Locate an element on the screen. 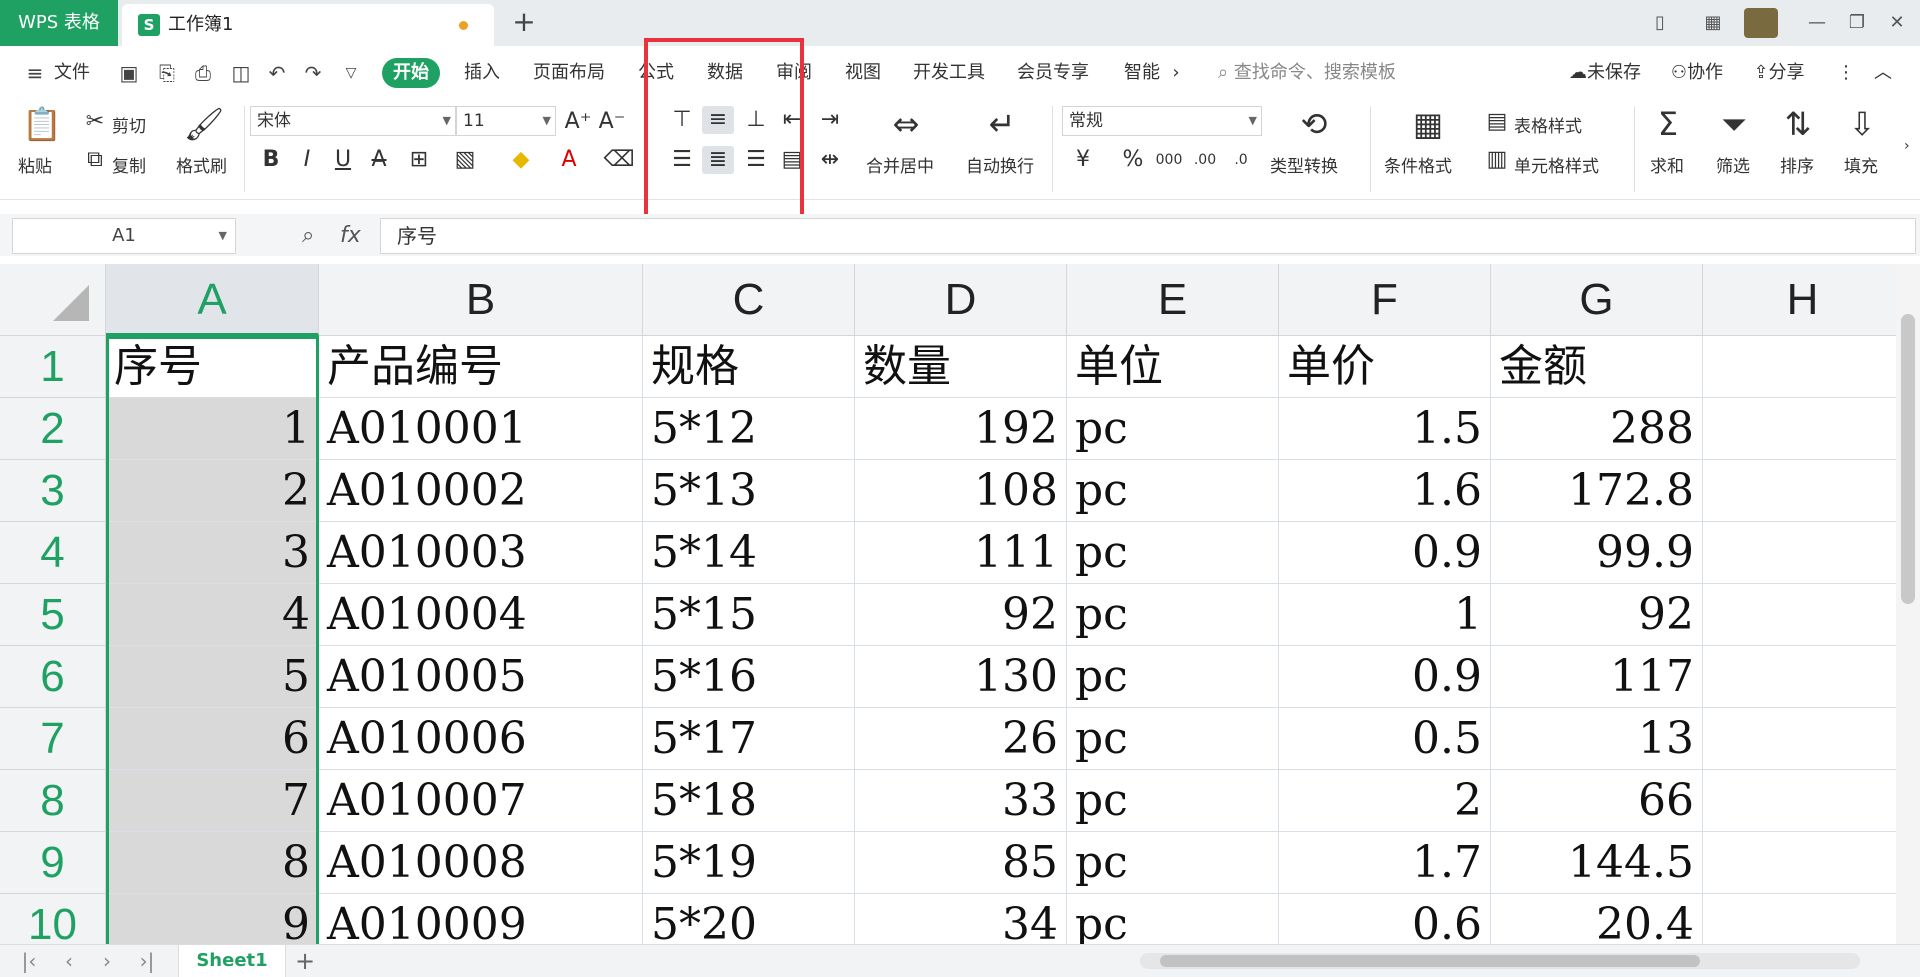  avatar is located at coordinates (1761, 23).